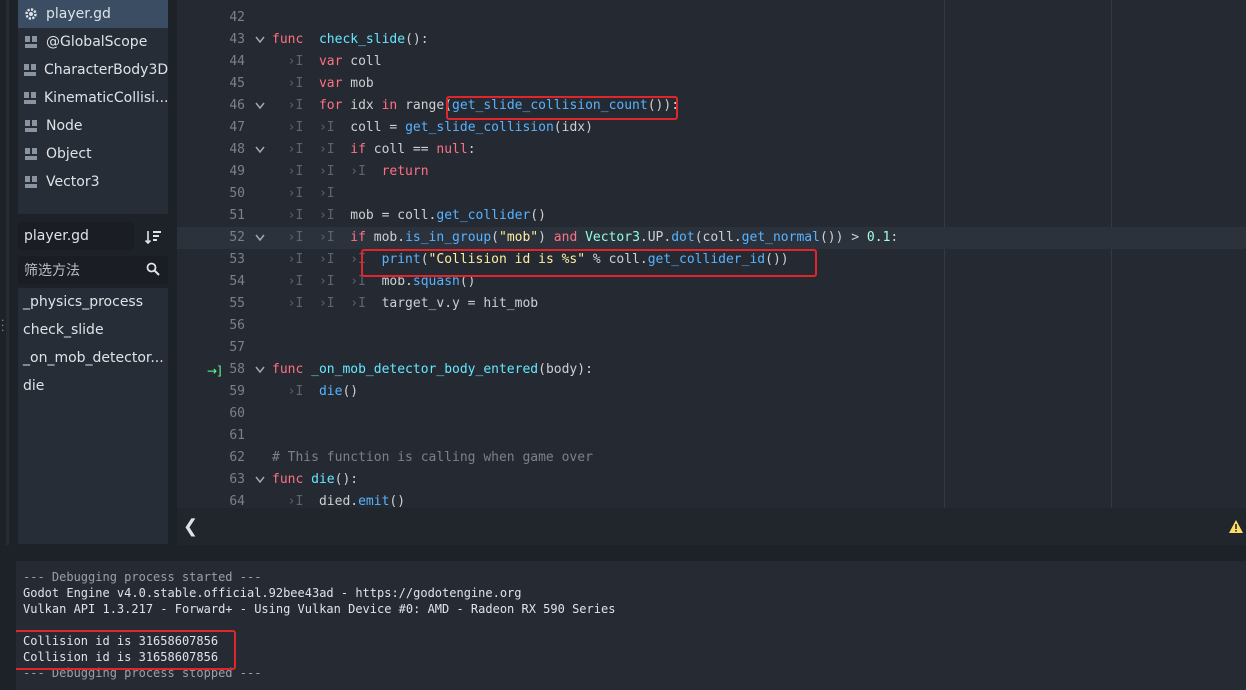  Describe the element at coordinates (315, 479) in the screenshot. I see `code-text: func die():` at that location.